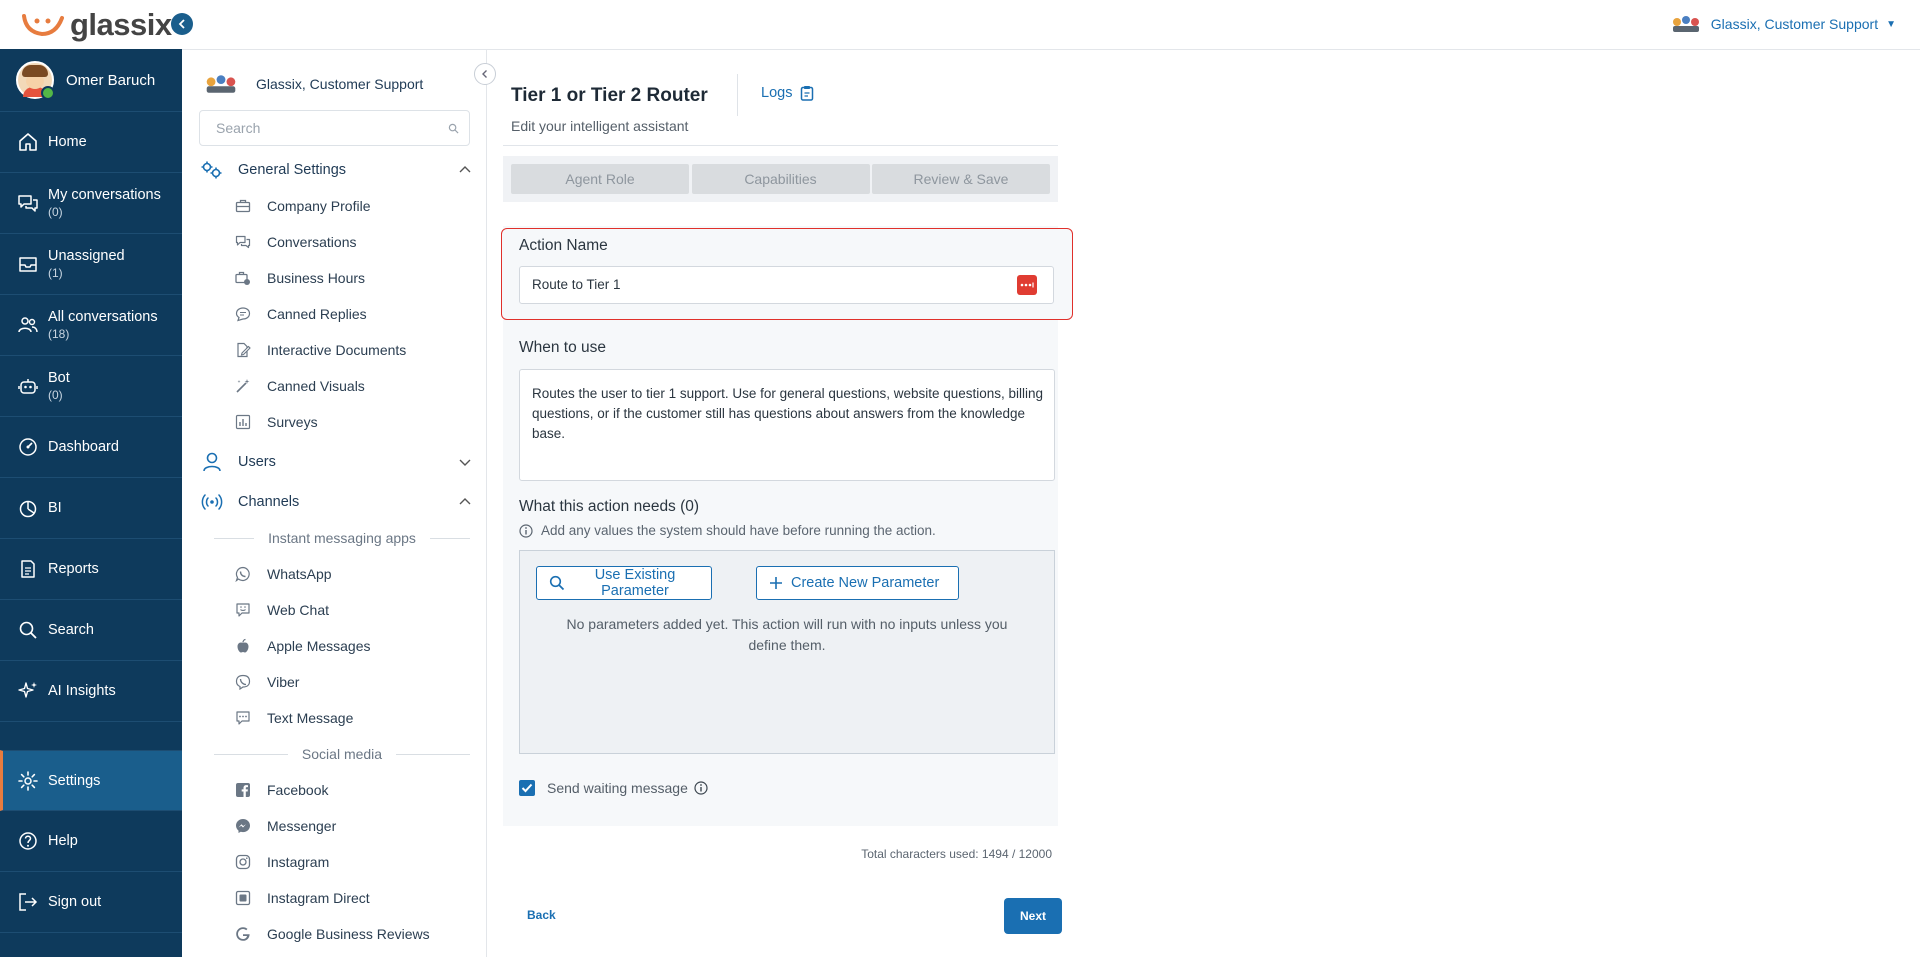 The image size is (1920, 957). Describe the element at coordinates (28, 386) in the screenshot. I see `robot-icon` at that location.